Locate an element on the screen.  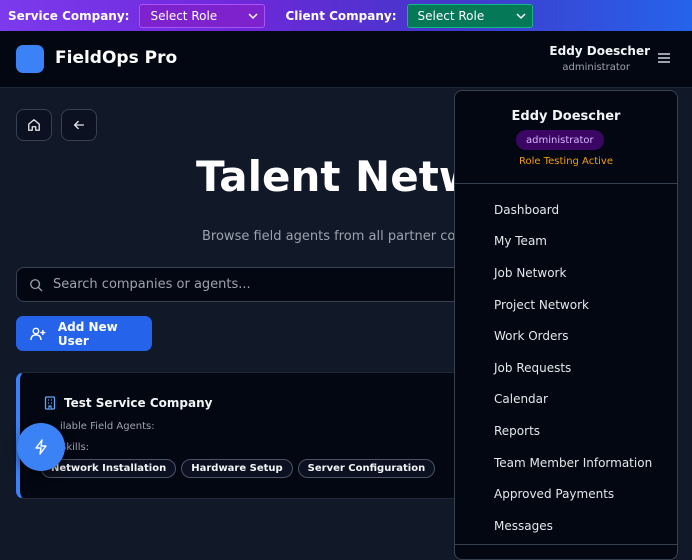
app-header: FieldOps Pro Eddy Doescher administrator is located at coordinates (346, 59).